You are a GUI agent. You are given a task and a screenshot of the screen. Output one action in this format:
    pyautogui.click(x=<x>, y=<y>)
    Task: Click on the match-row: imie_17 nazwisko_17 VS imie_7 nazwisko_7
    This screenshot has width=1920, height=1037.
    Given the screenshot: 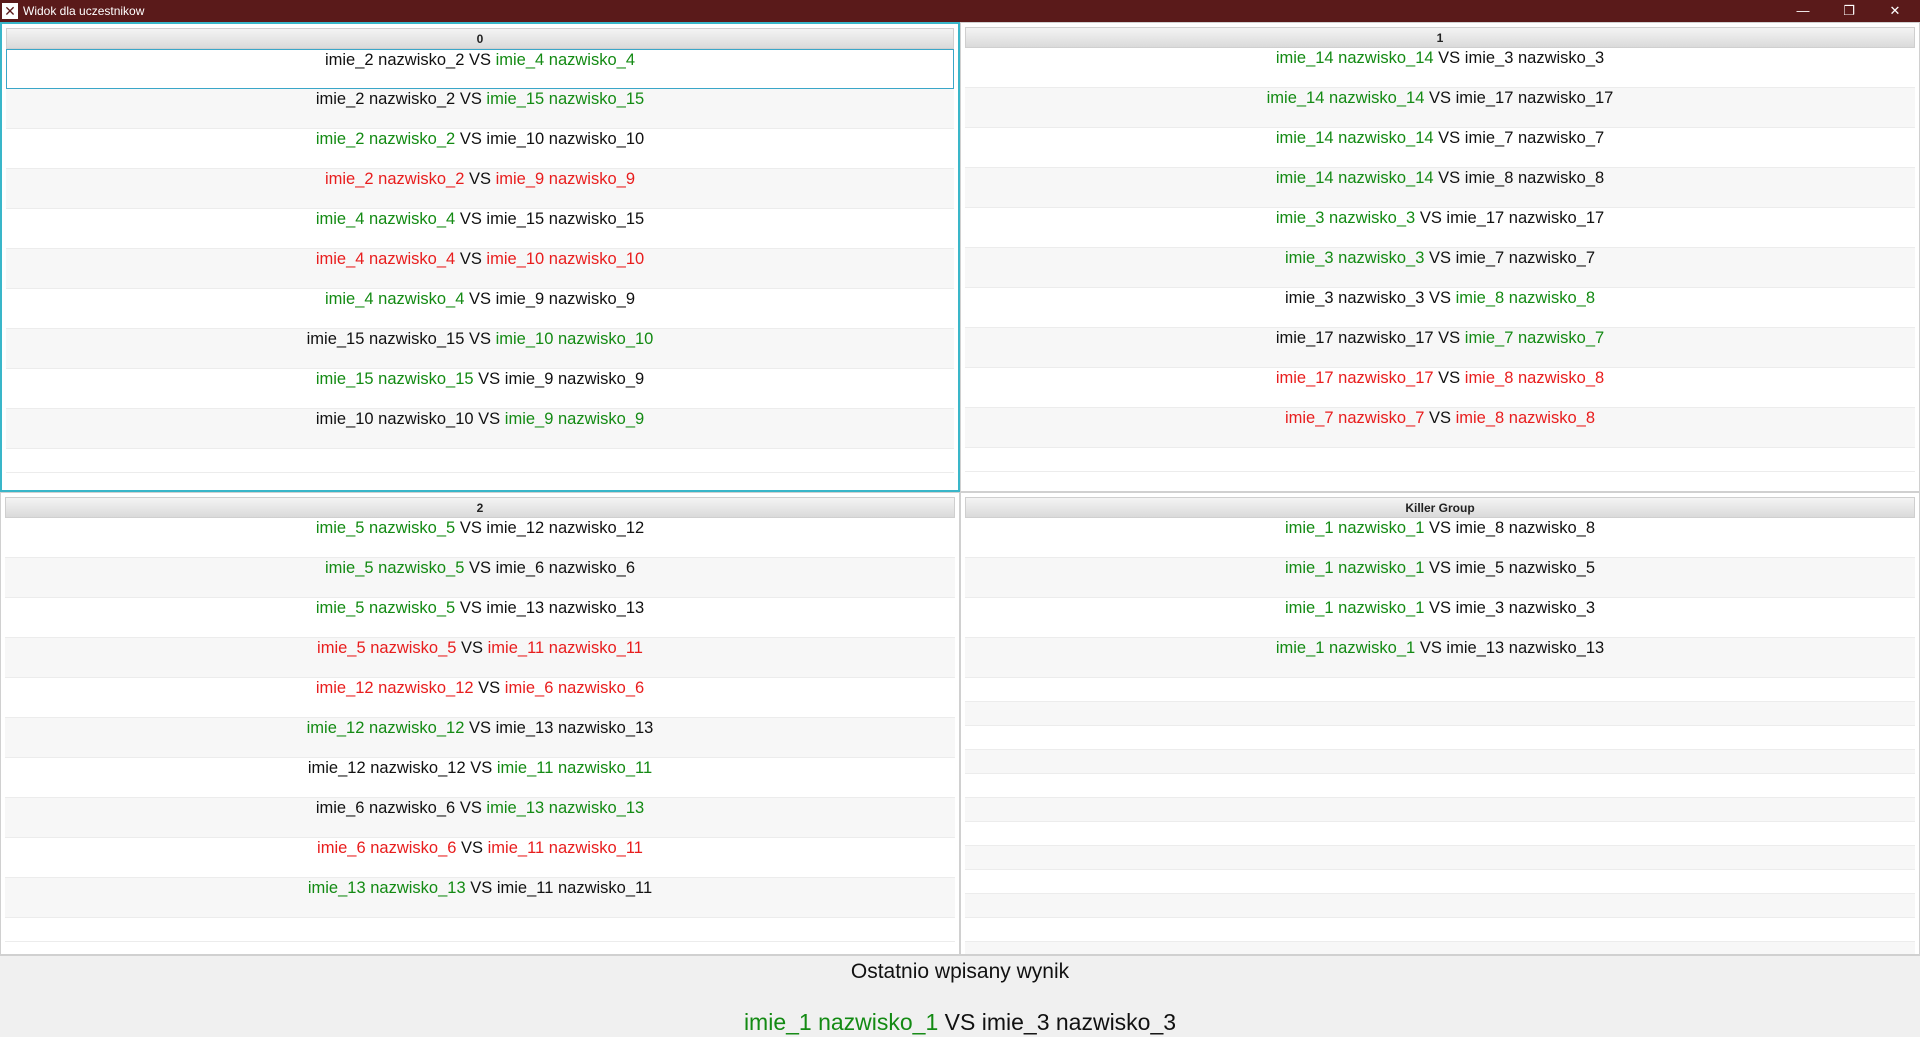 What is the action you would take?
    pyautogui.click(x=1440, y=348)
    